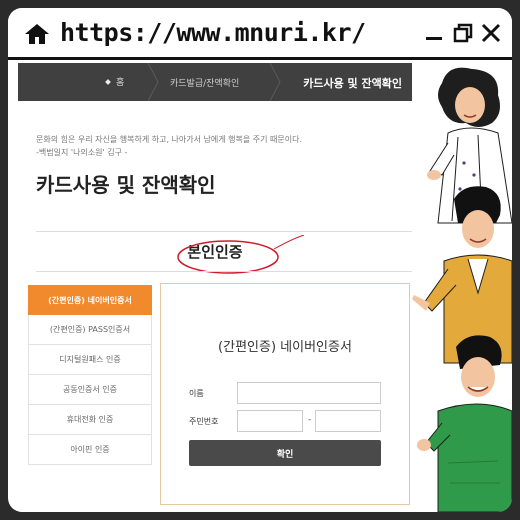 Image resolution: width=520 pixels, height=520 pixels. Describe the element at coordinates (204, 421) in the screenshot. I see `rrn-label: 주민번호` at that location.